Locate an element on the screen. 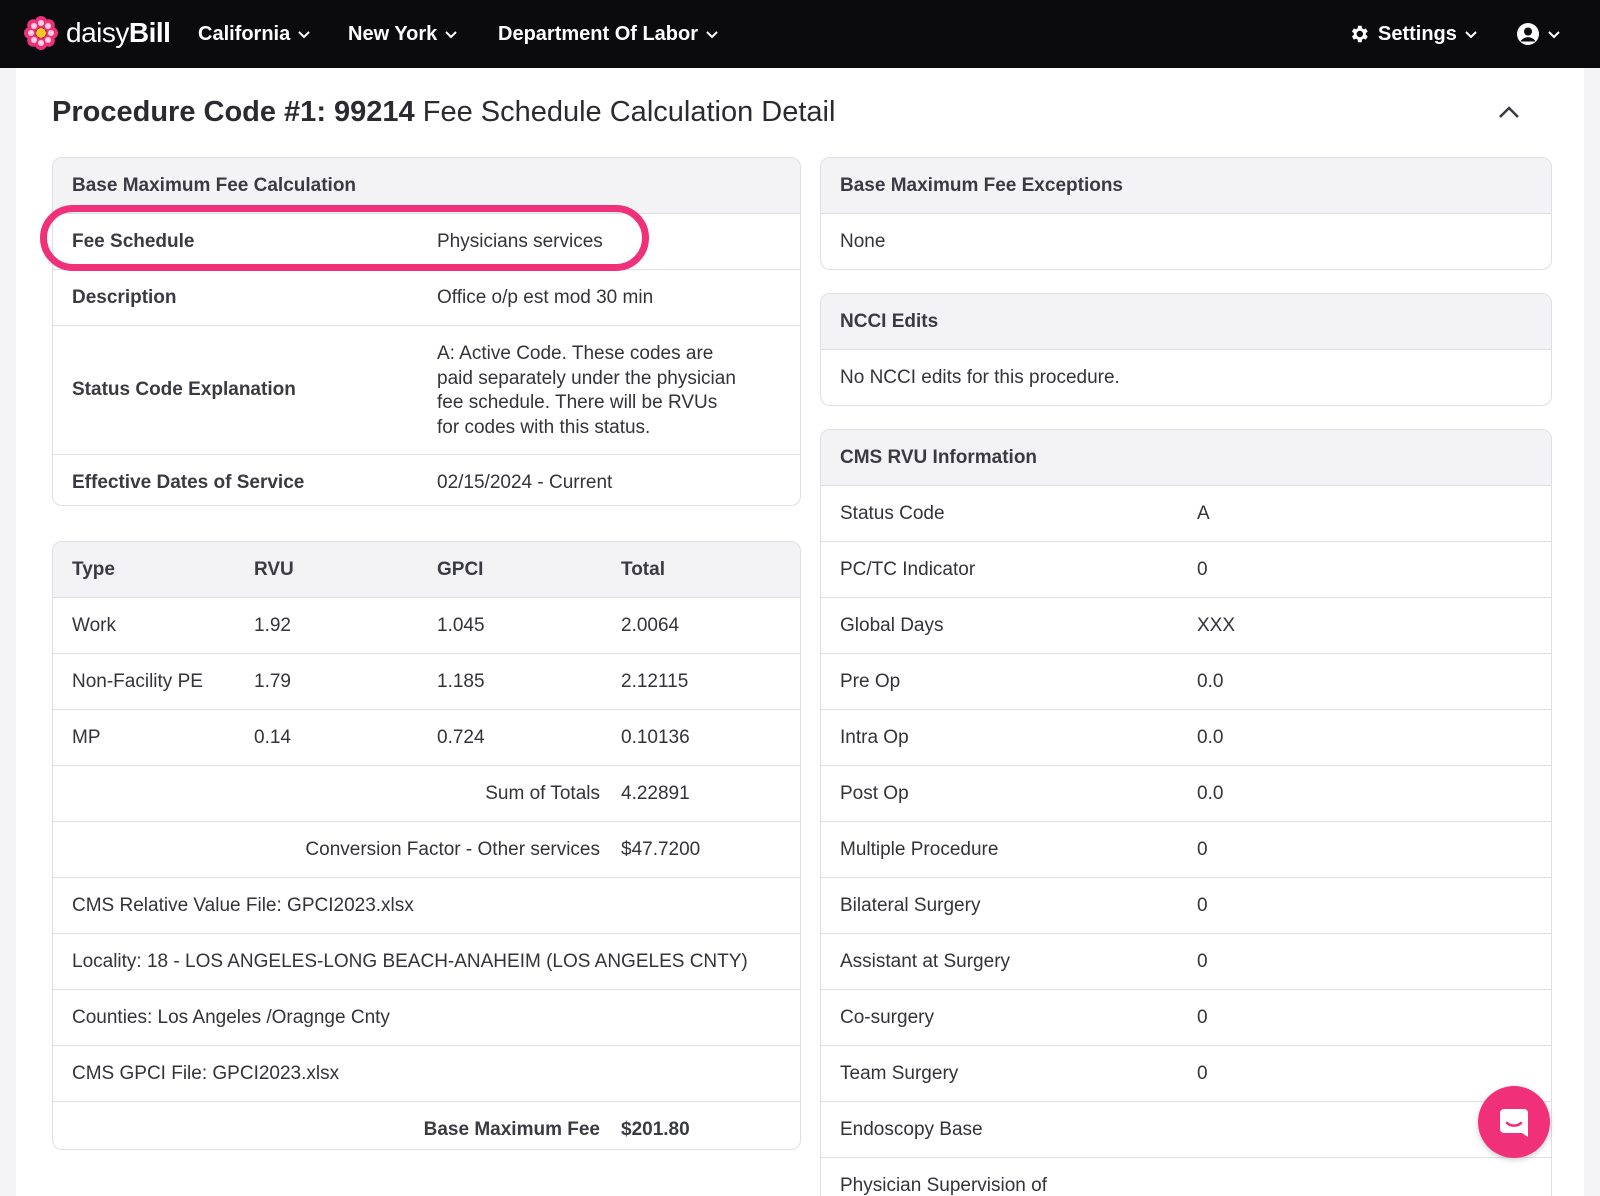  nav-item-label: Department Of Labor is located at coordinates (598, 33).